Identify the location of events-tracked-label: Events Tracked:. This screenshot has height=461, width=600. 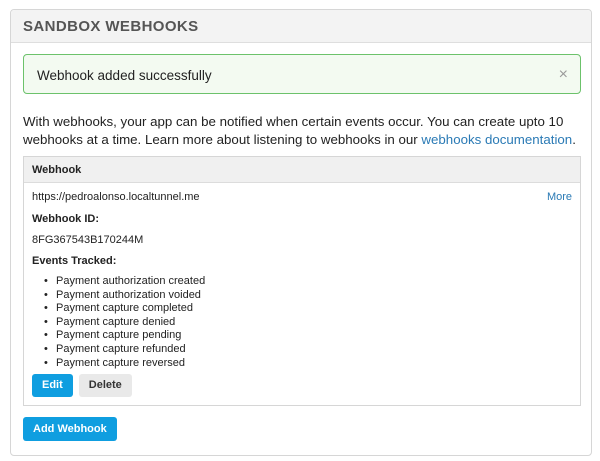
(74, 261).